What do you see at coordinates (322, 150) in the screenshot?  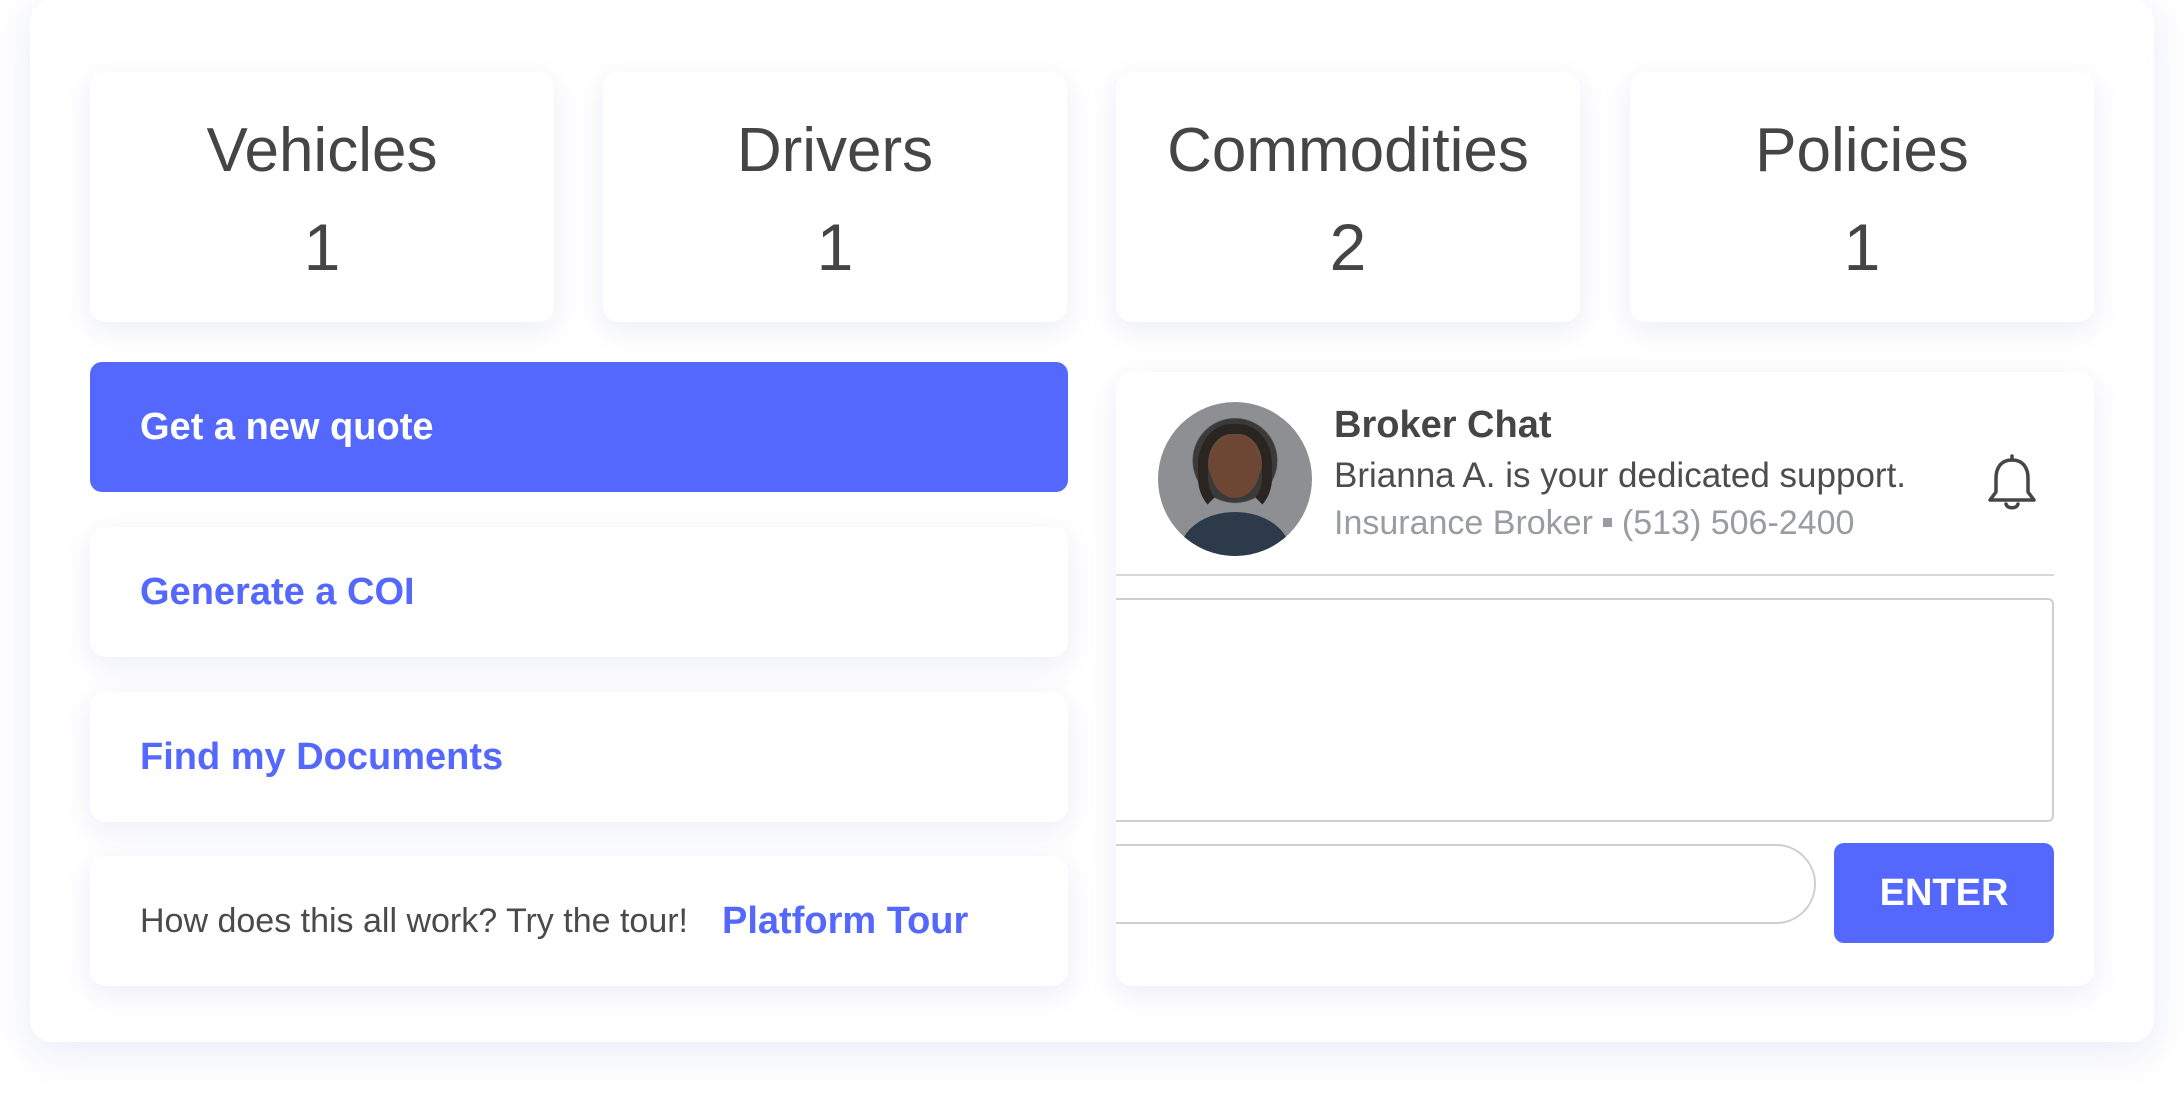 I see `stat-label: Vehicles` at bounding box center [322, 150].